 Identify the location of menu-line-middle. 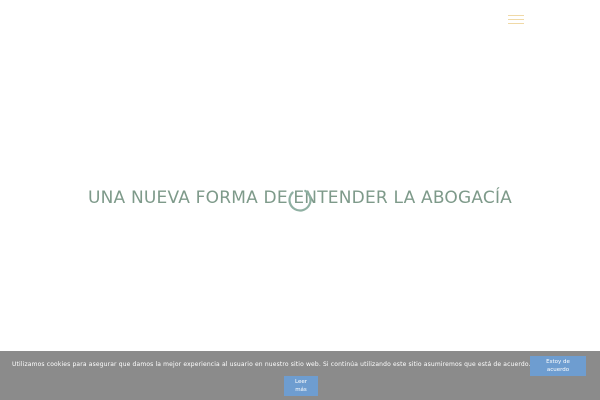
(516, 19).